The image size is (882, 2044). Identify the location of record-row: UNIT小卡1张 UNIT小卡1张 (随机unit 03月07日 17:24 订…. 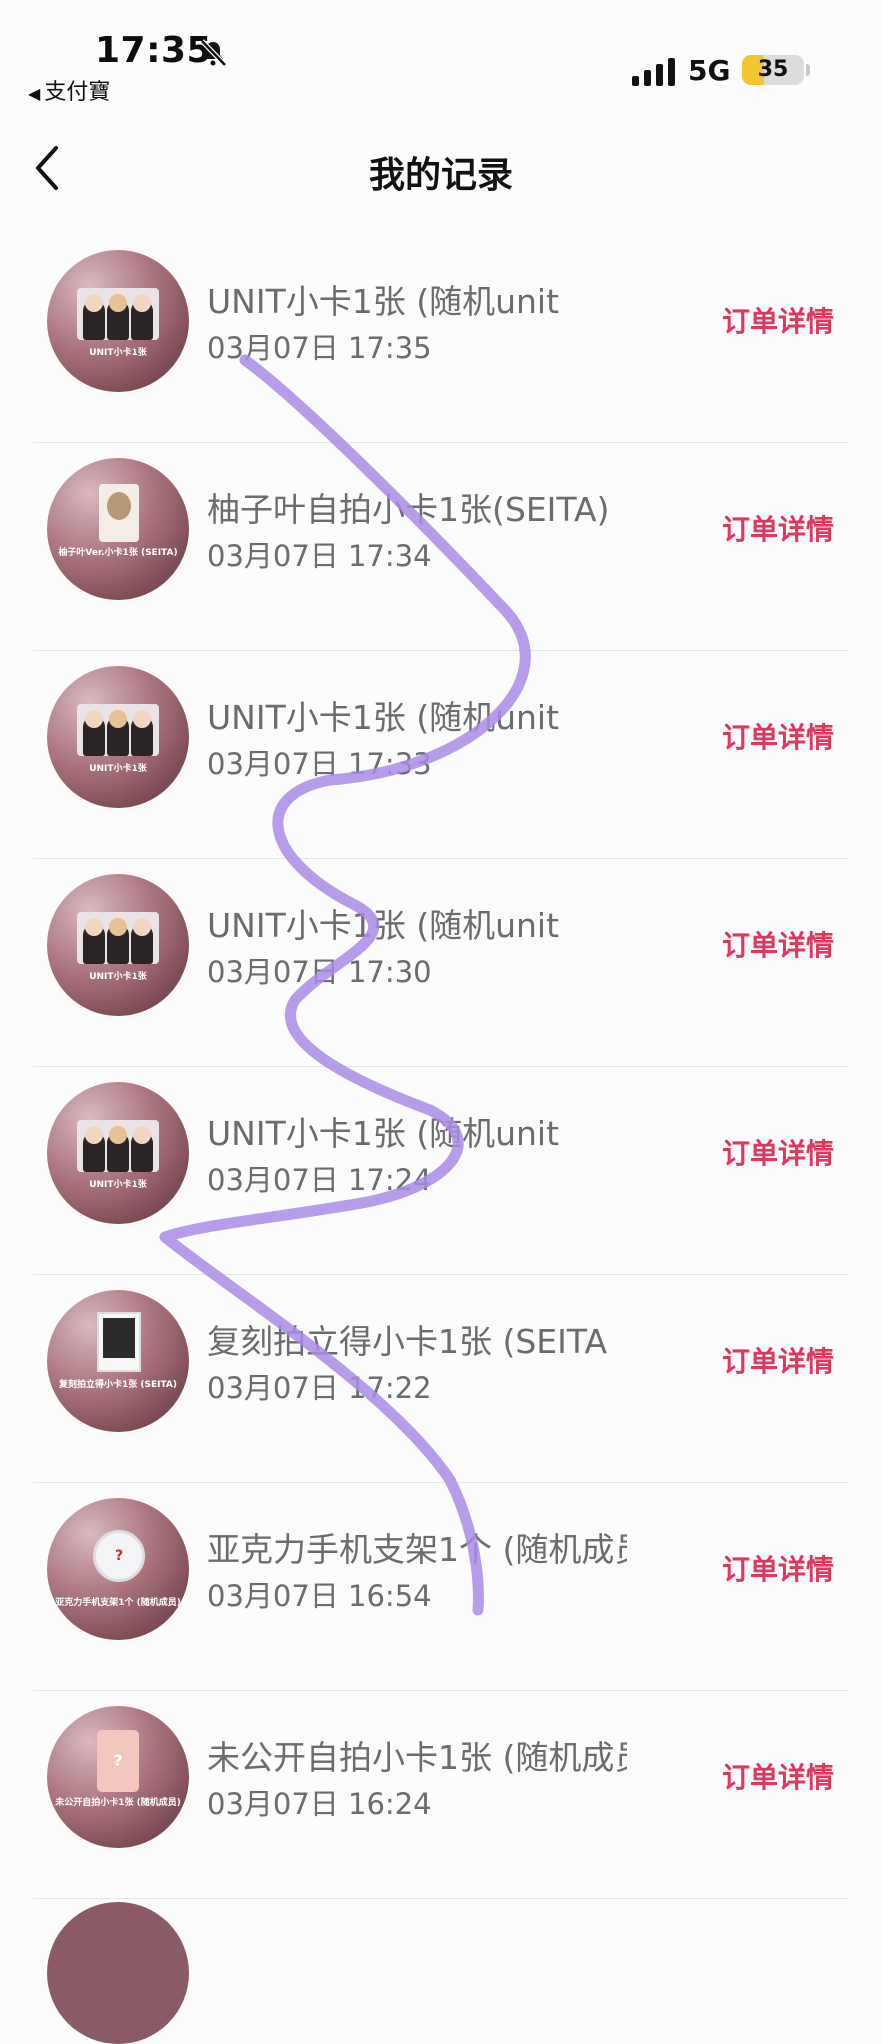
(441, 1171).